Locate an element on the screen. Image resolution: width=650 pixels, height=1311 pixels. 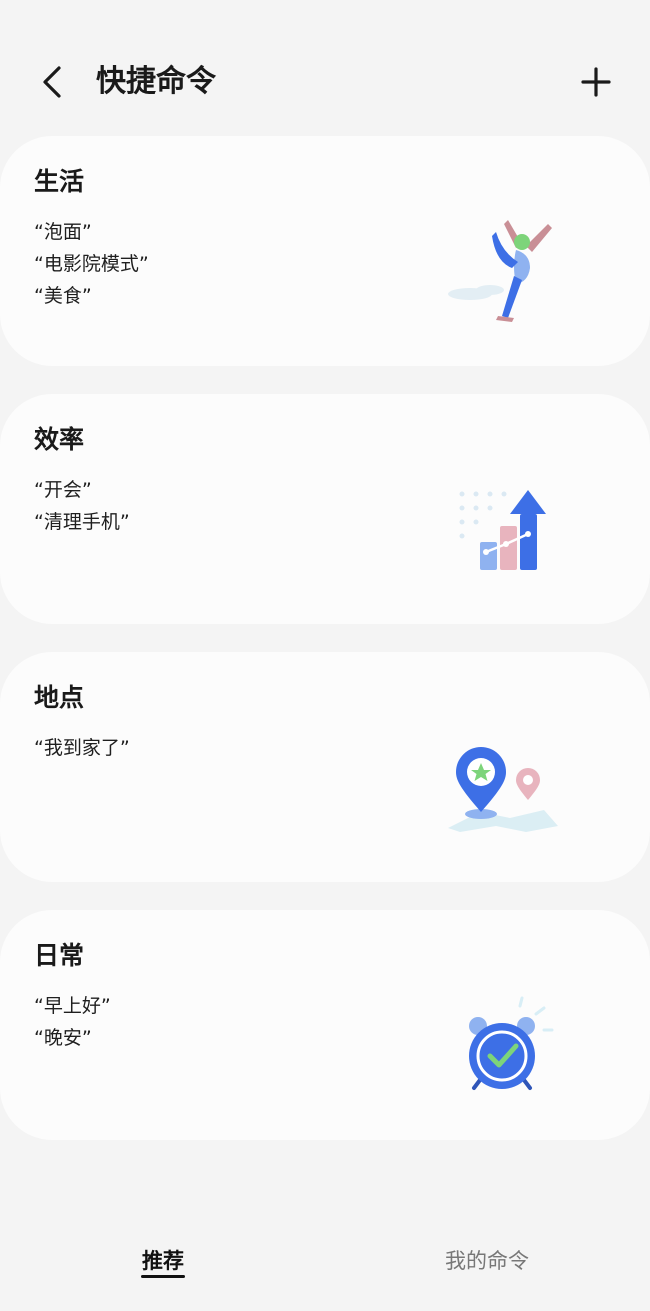
example-list: “开会” “清理手机” is located at coordinates (82, 506).